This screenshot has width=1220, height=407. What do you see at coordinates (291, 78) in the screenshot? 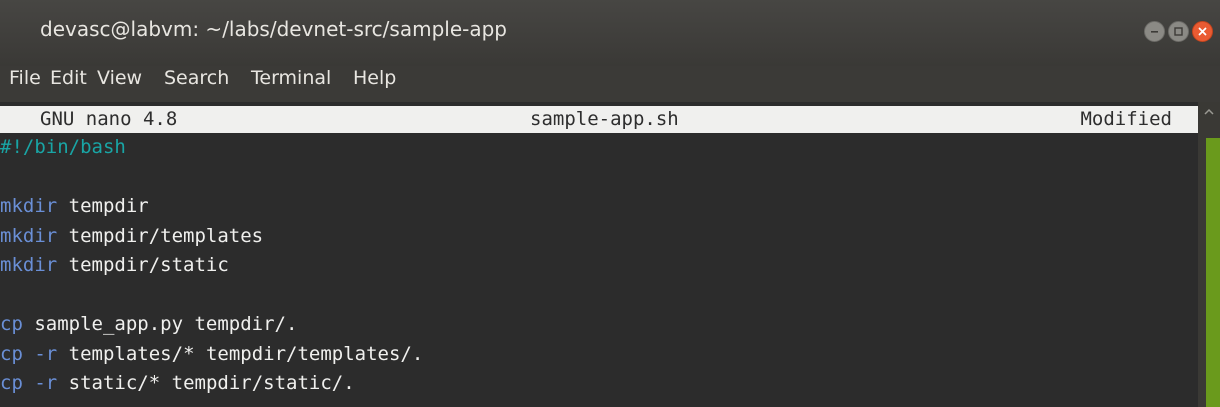
I see `menu-terminal: Terminal` at bounding box center [291, 78].